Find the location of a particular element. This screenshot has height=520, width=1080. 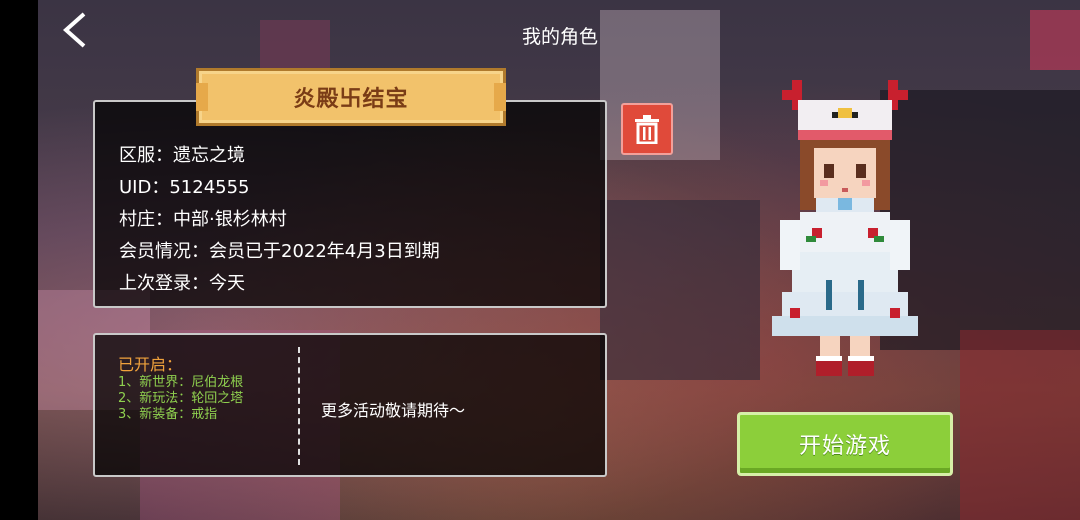

character-name-plate: 炎殿卐结宝 is located at coordinates (351, 97).